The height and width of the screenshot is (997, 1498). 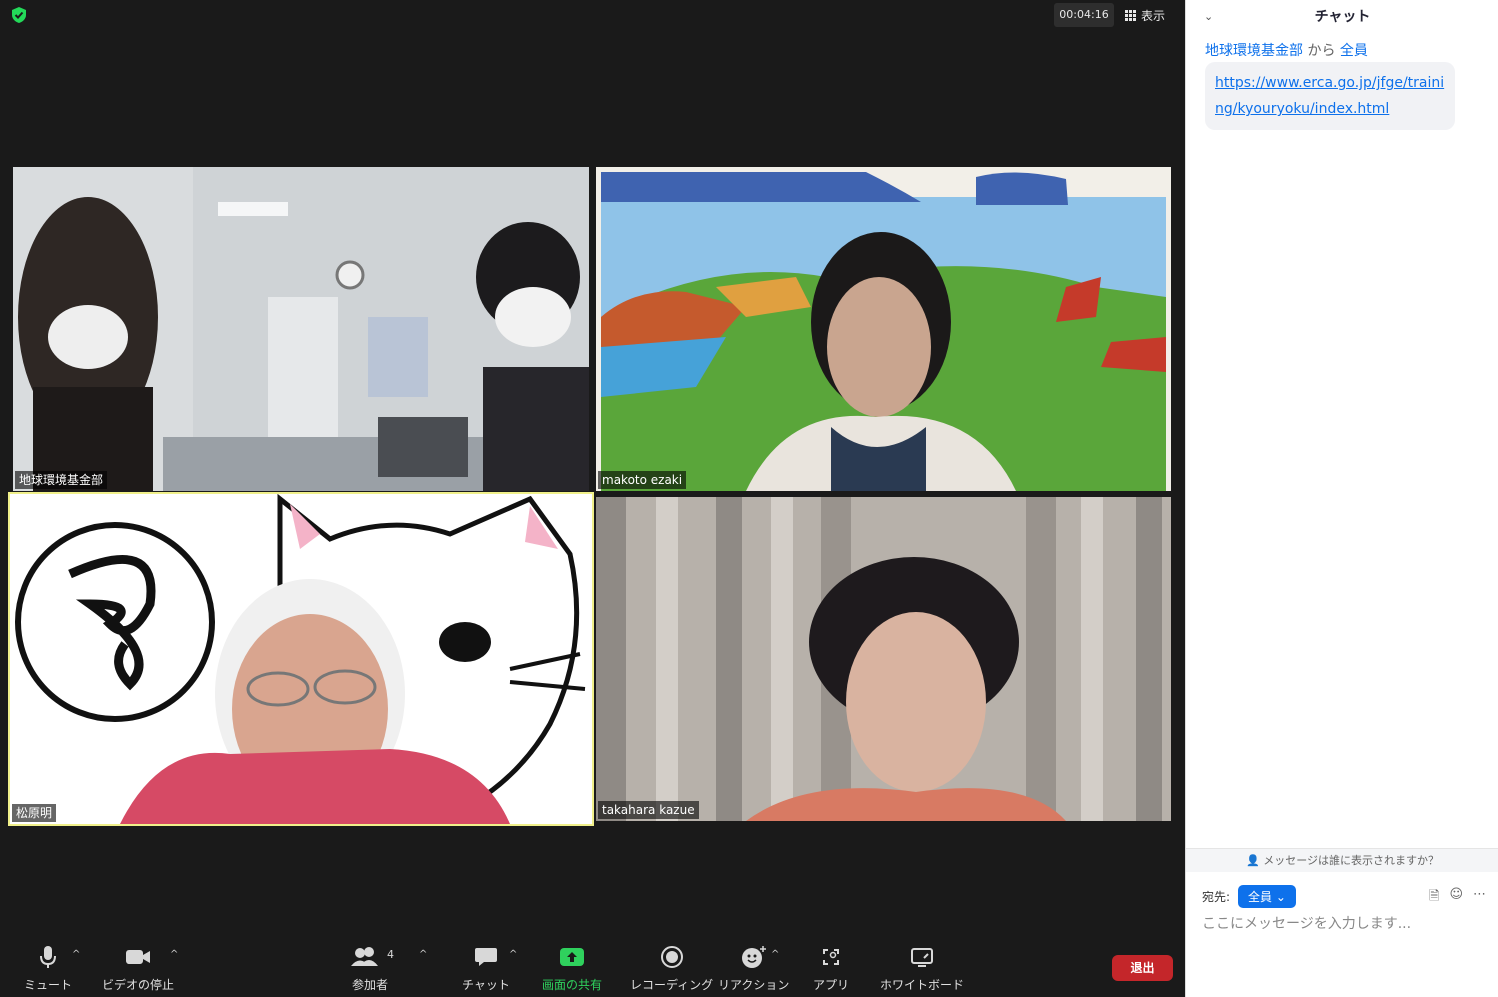 I want to click on video-feed-cartoon, so click(x=301, y=659).